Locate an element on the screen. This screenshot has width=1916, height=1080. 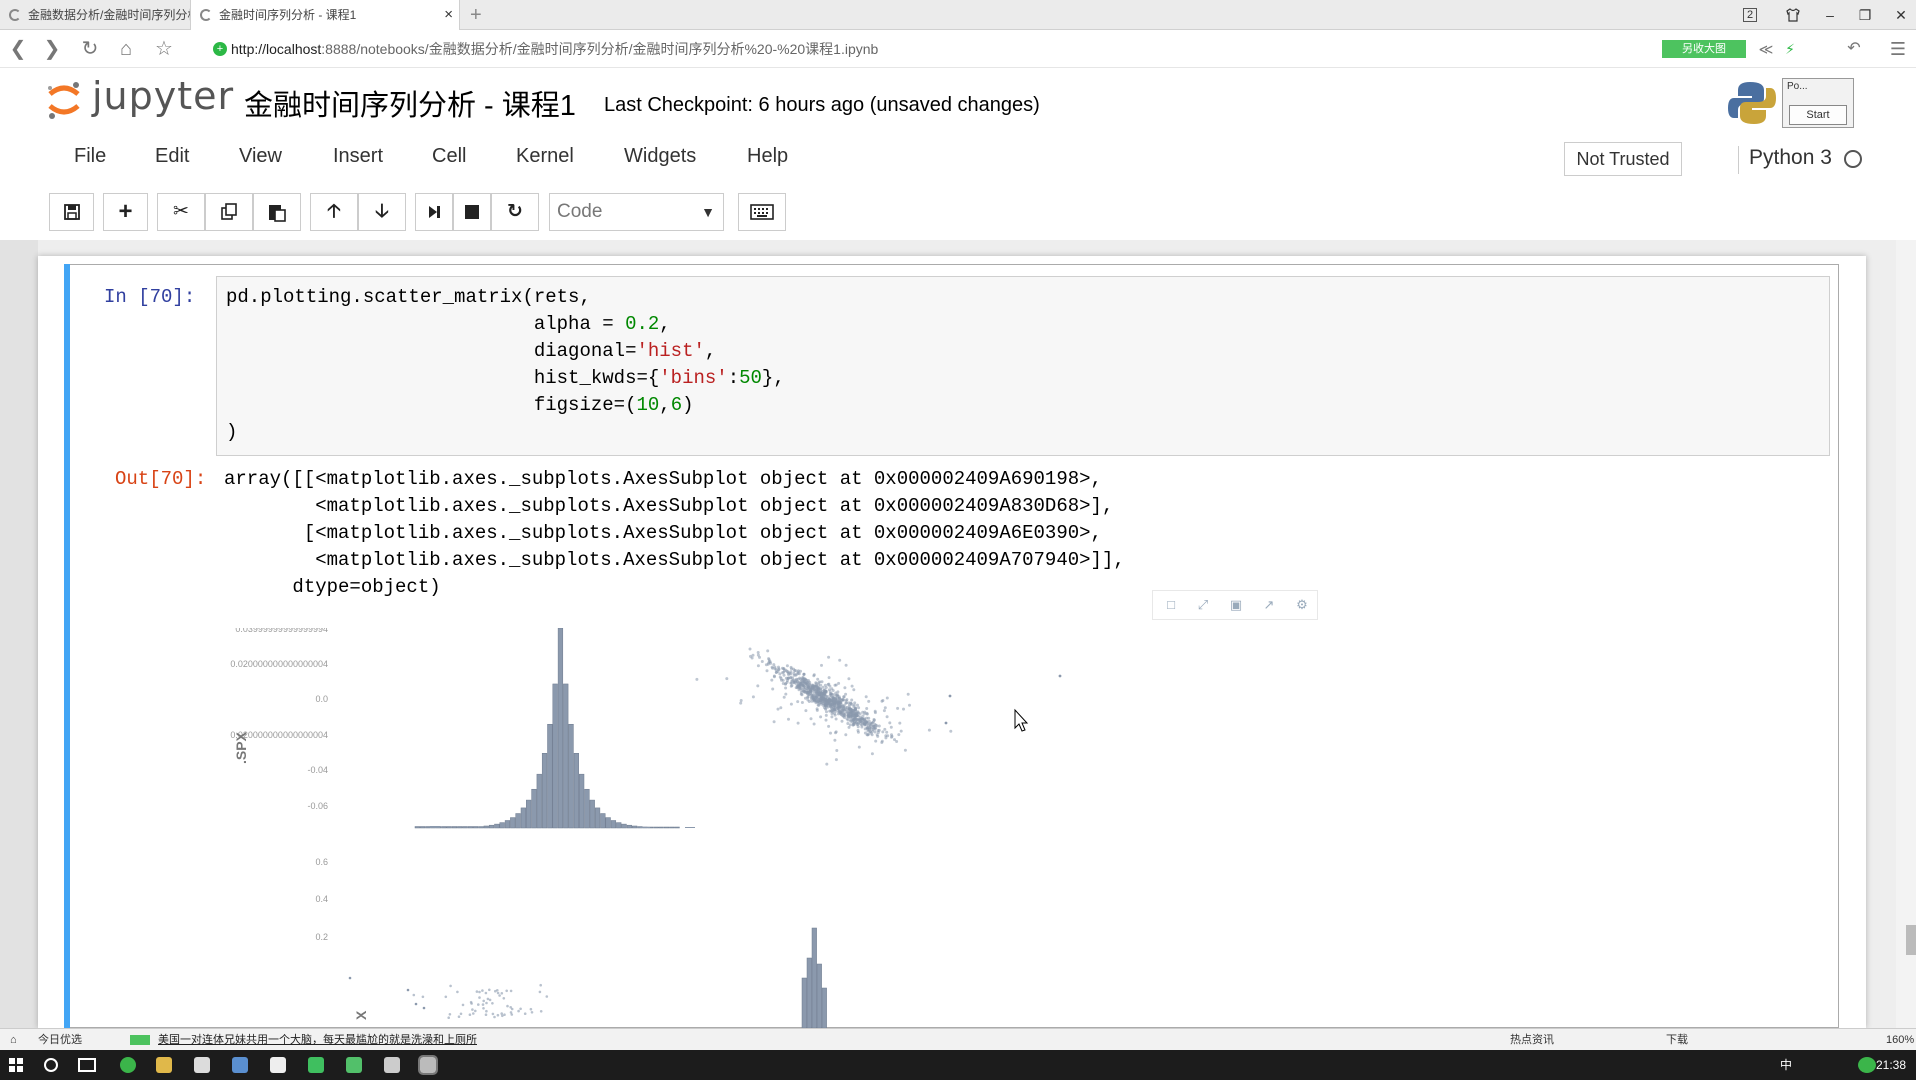
copy-button is located at coordinates (229, 212).